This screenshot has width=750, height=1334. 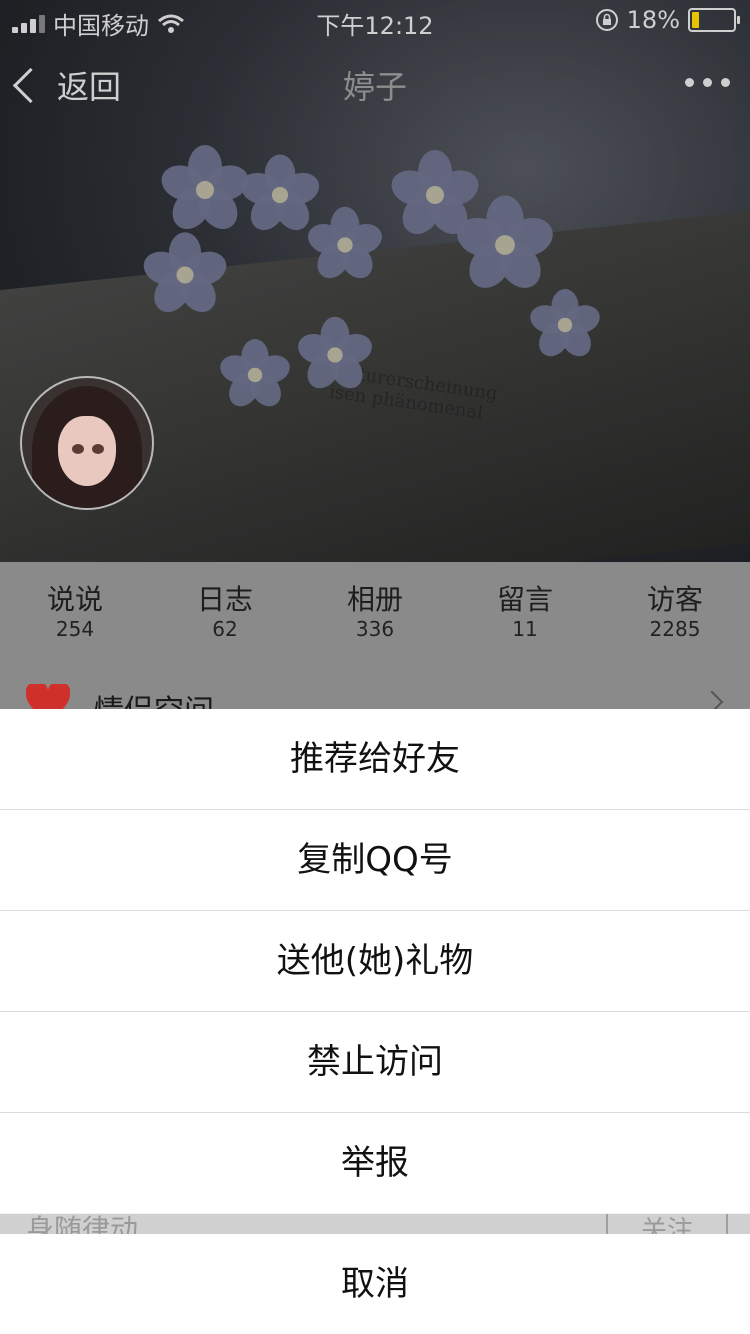 What do you see at coordinates (375, 860) in the screenshot?
I see `copy-qq-number-button: 复制QQ号` at bounding box center [375, 860].